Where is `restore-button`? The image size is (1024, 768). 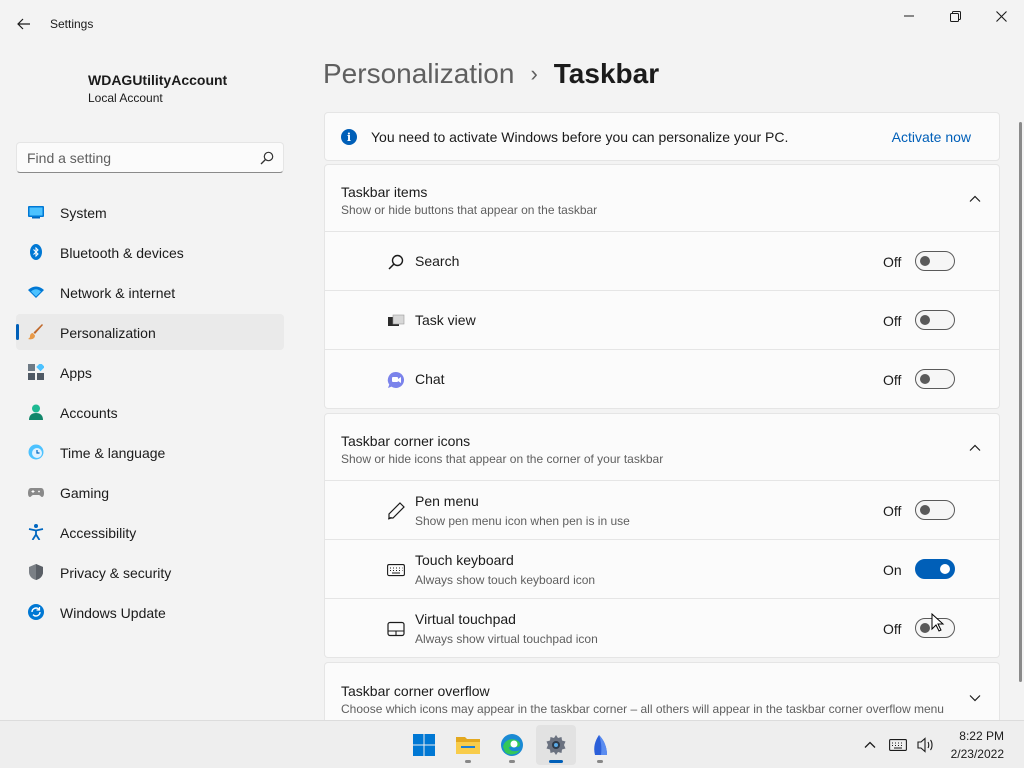
restore-button is located at coordinates (955, 16).